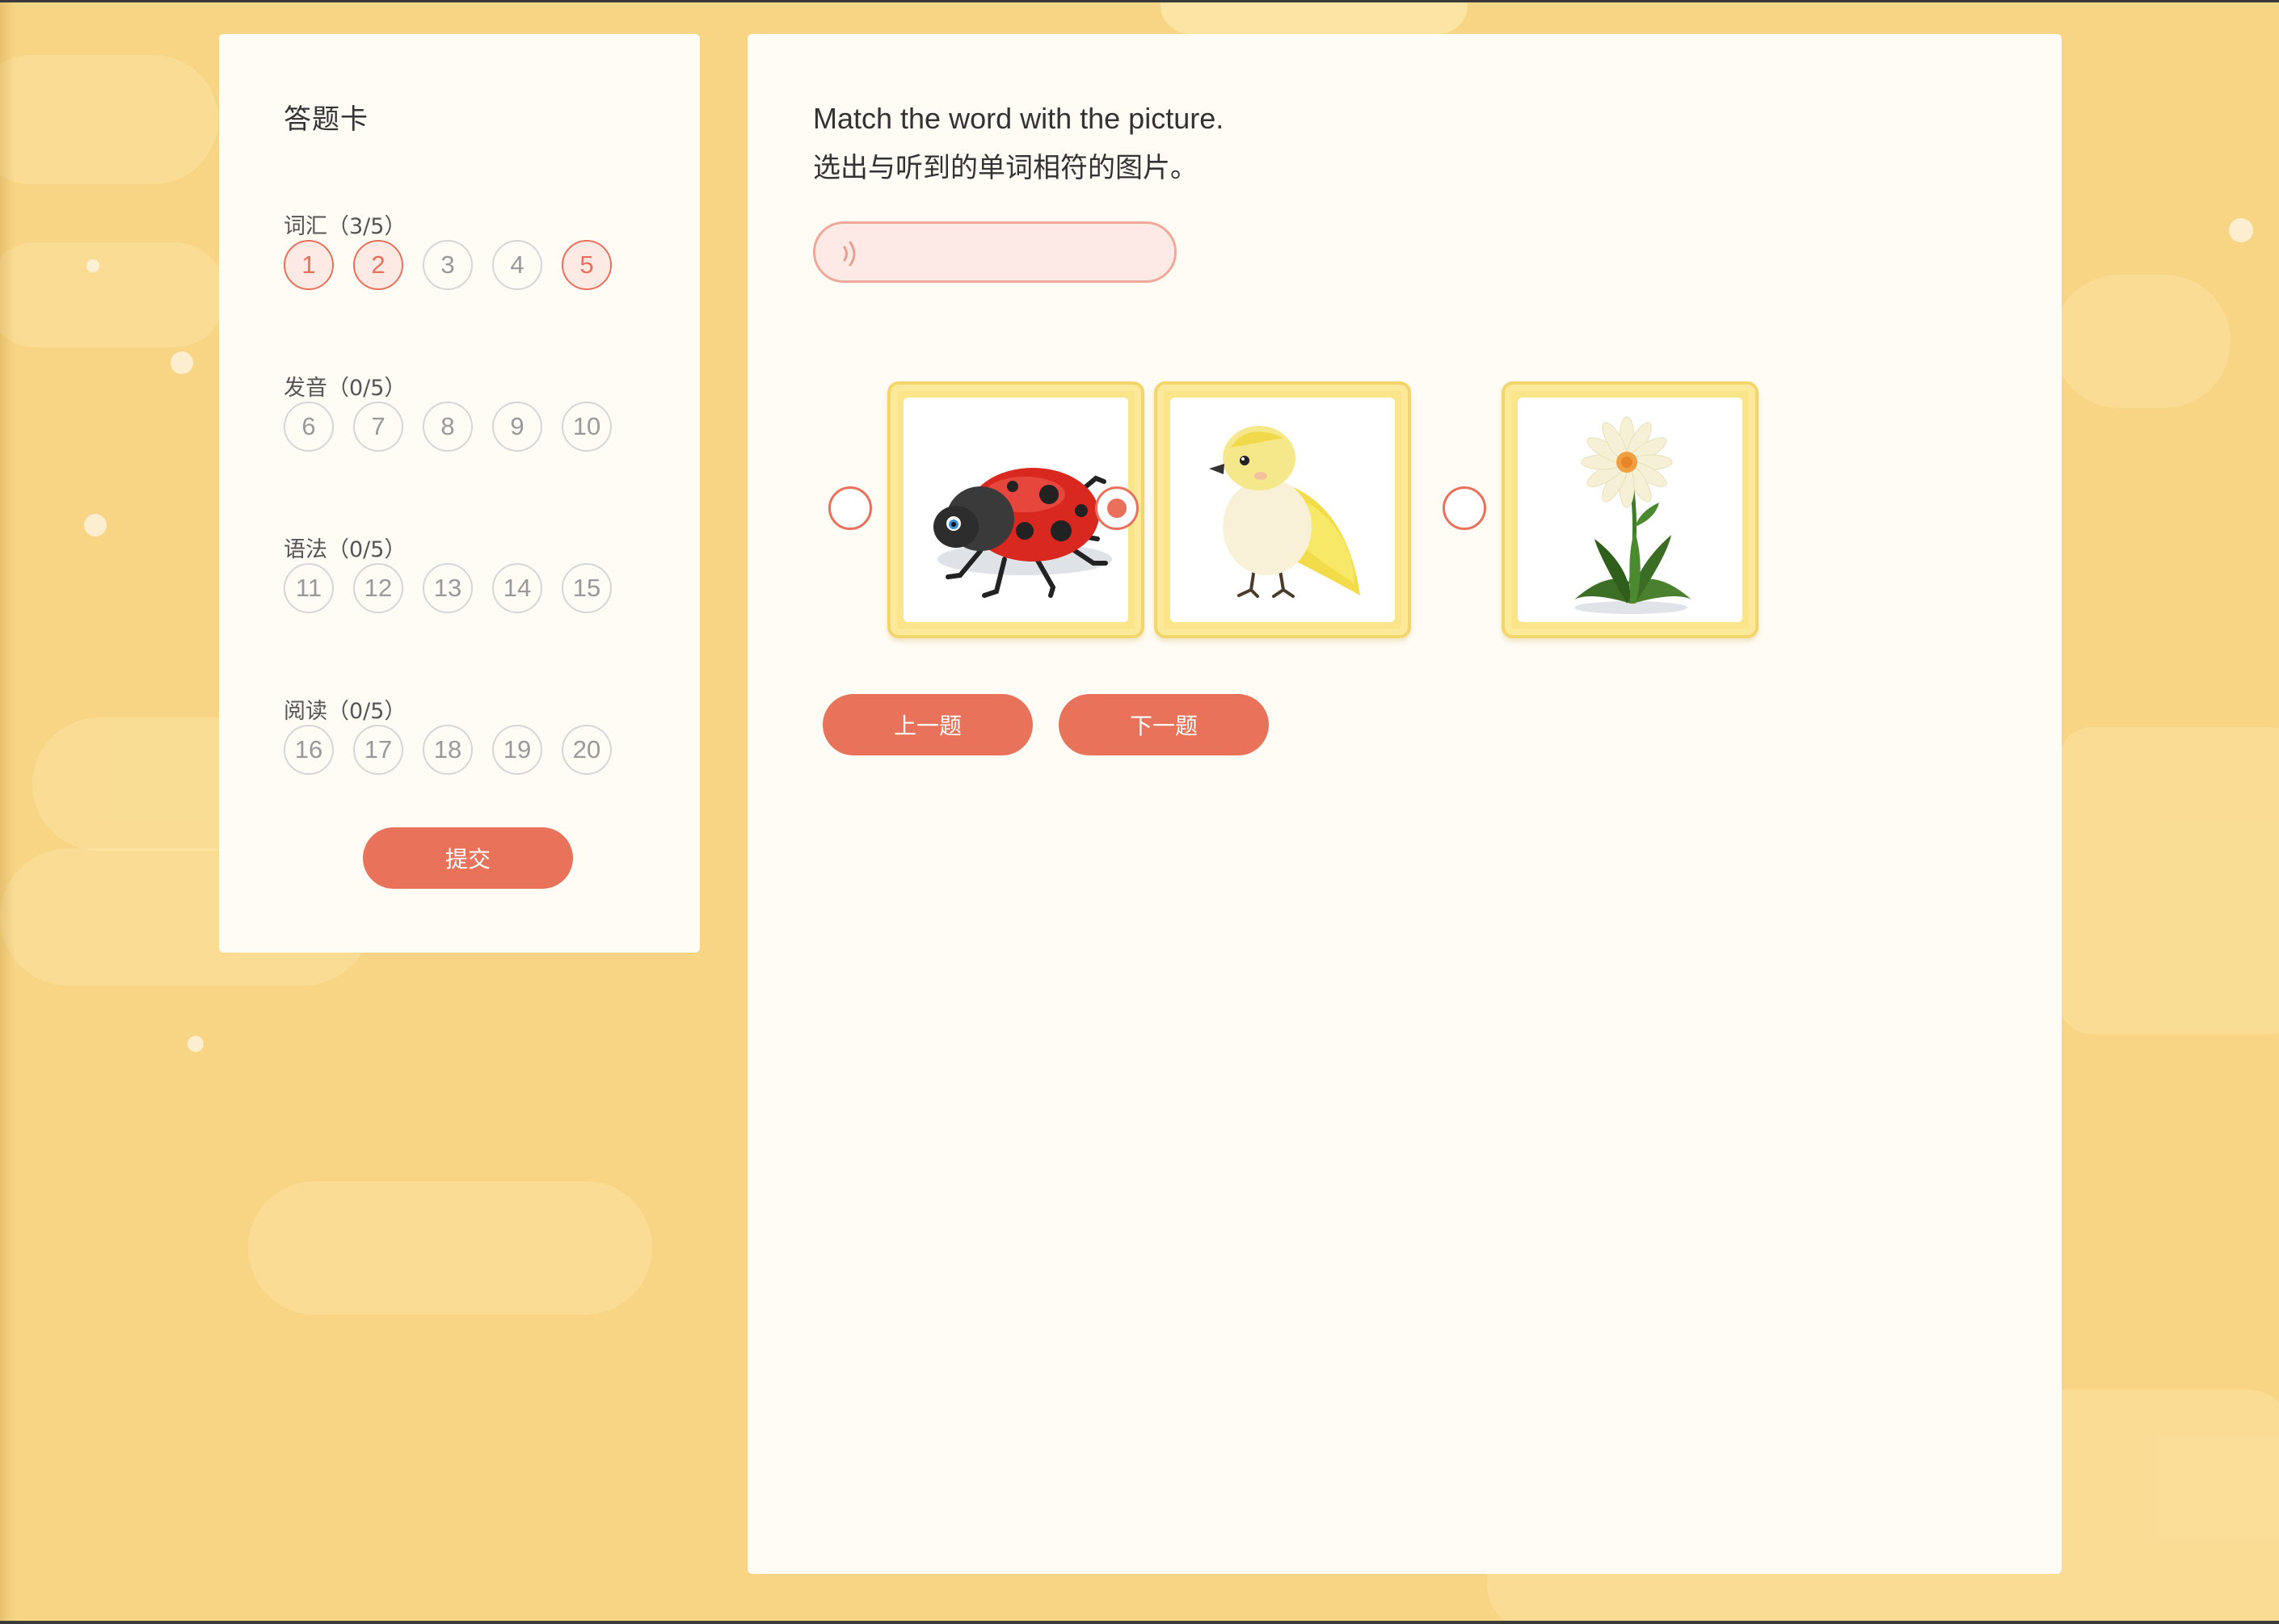 This screenshot has width=2279, height=1624. What do you see at coordinates (587, 588) in the screenshot?
I see `question-number-button: 15` at bounding box center [587, 588].